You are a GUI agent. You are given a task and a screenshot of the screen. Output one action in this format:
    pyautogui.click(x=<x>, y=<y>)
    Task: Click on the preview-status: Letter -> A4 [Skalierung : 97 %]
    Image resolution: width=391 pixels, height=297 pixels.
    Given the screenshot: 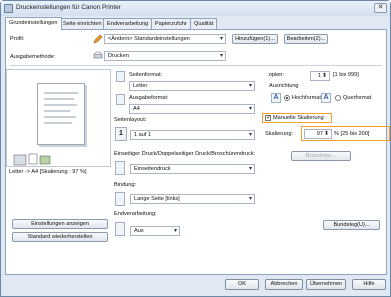 What is the action you would take?
    pyautogui.click(x=48, y=172)
    